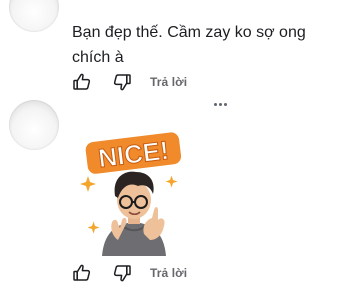 The width and height of the screenshot is (344, 287). Describe the element at coordinates (222, 104) in the screenshot. I see `more-options-icon` at that location.